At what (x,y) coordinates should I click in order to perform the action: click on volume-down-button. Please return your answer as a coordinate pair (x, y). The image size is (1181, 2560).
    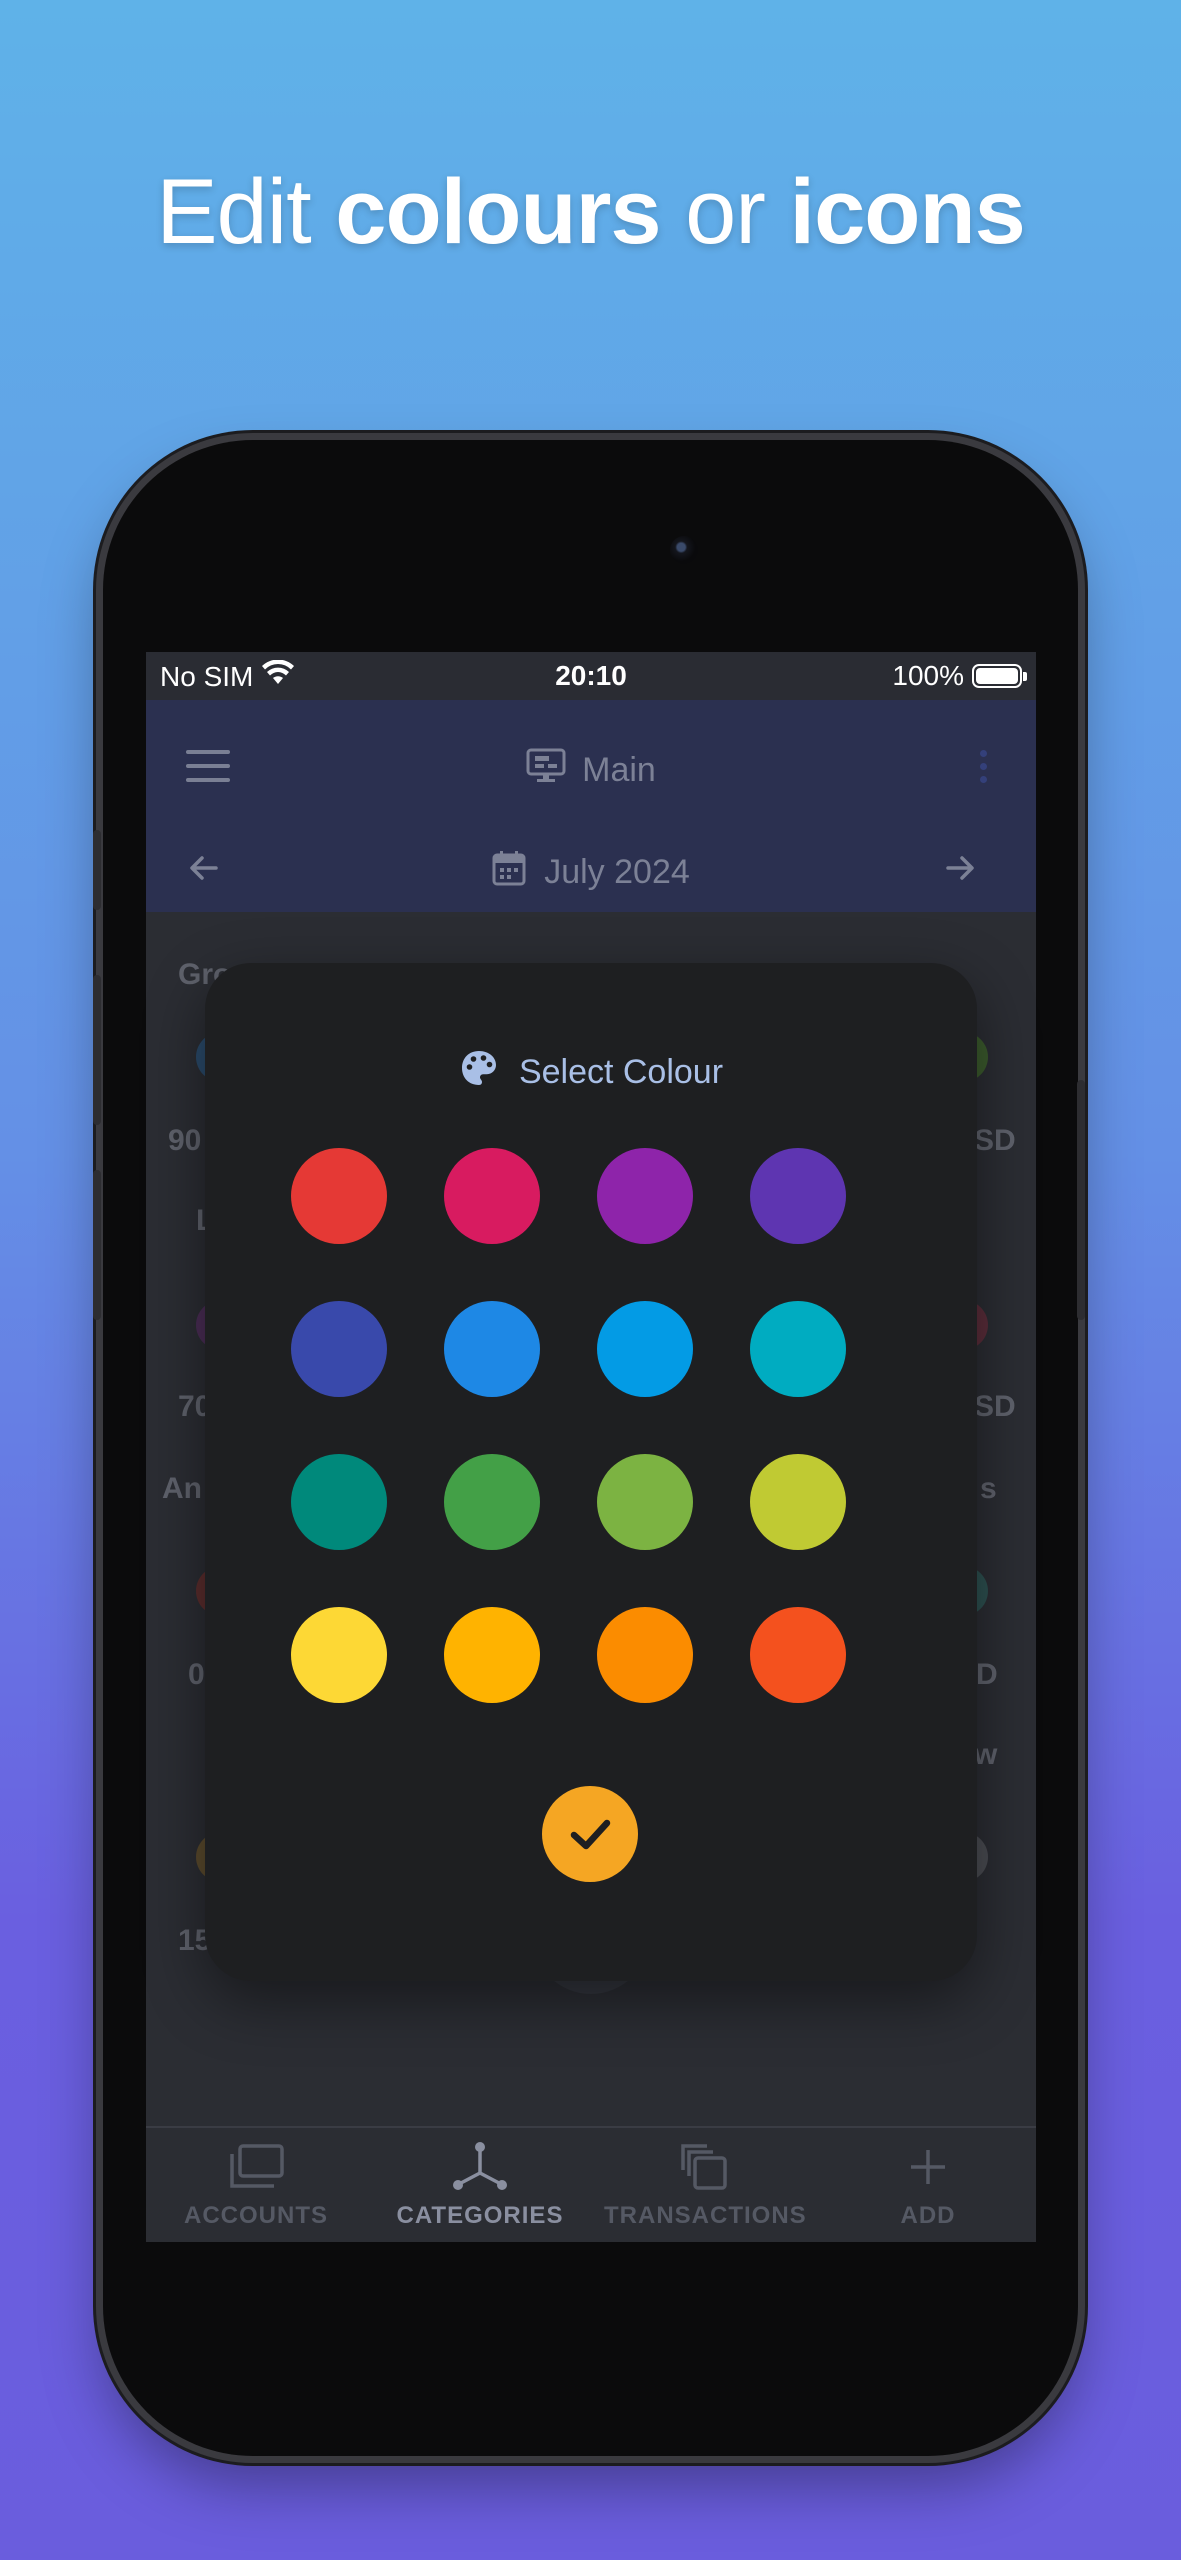
    Looking at the image, I should click on (97, 1245).